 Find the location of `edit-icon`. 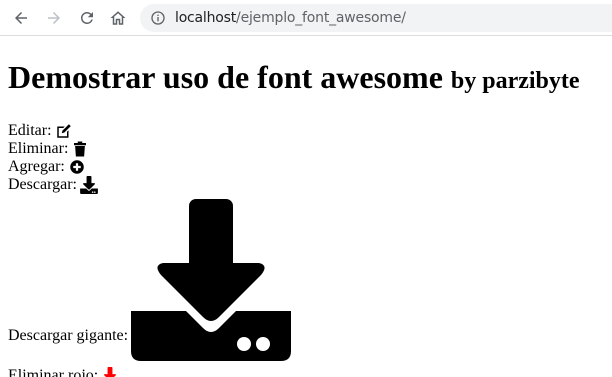

edit-icon is located at coordinates (63, 131).